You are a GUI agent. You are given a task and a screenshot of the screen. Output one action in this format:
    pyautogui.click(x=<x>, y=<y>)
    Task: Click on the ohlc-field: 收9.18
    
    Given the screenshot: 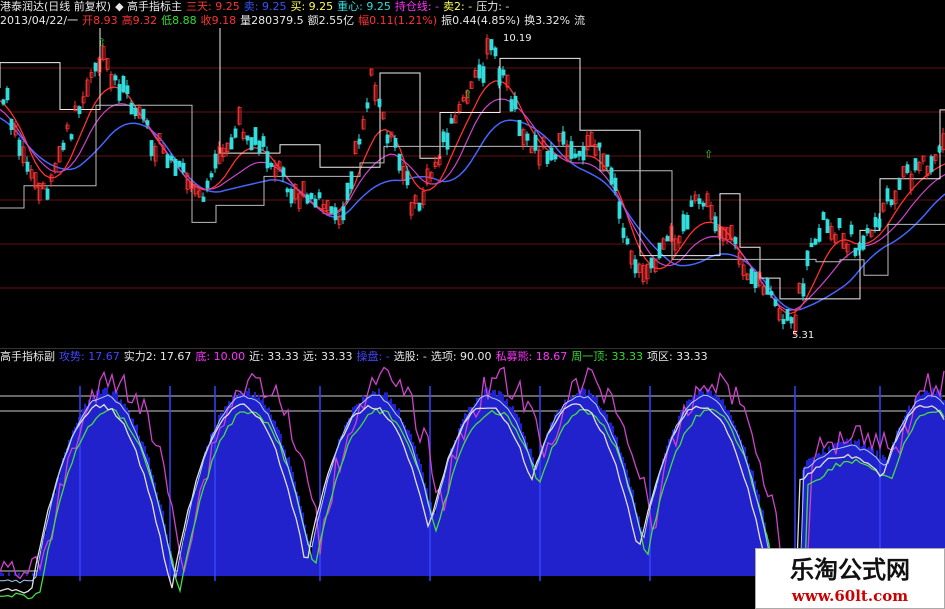 What is the action you would take?
    pyautogui.click(x=218, y=20)
    